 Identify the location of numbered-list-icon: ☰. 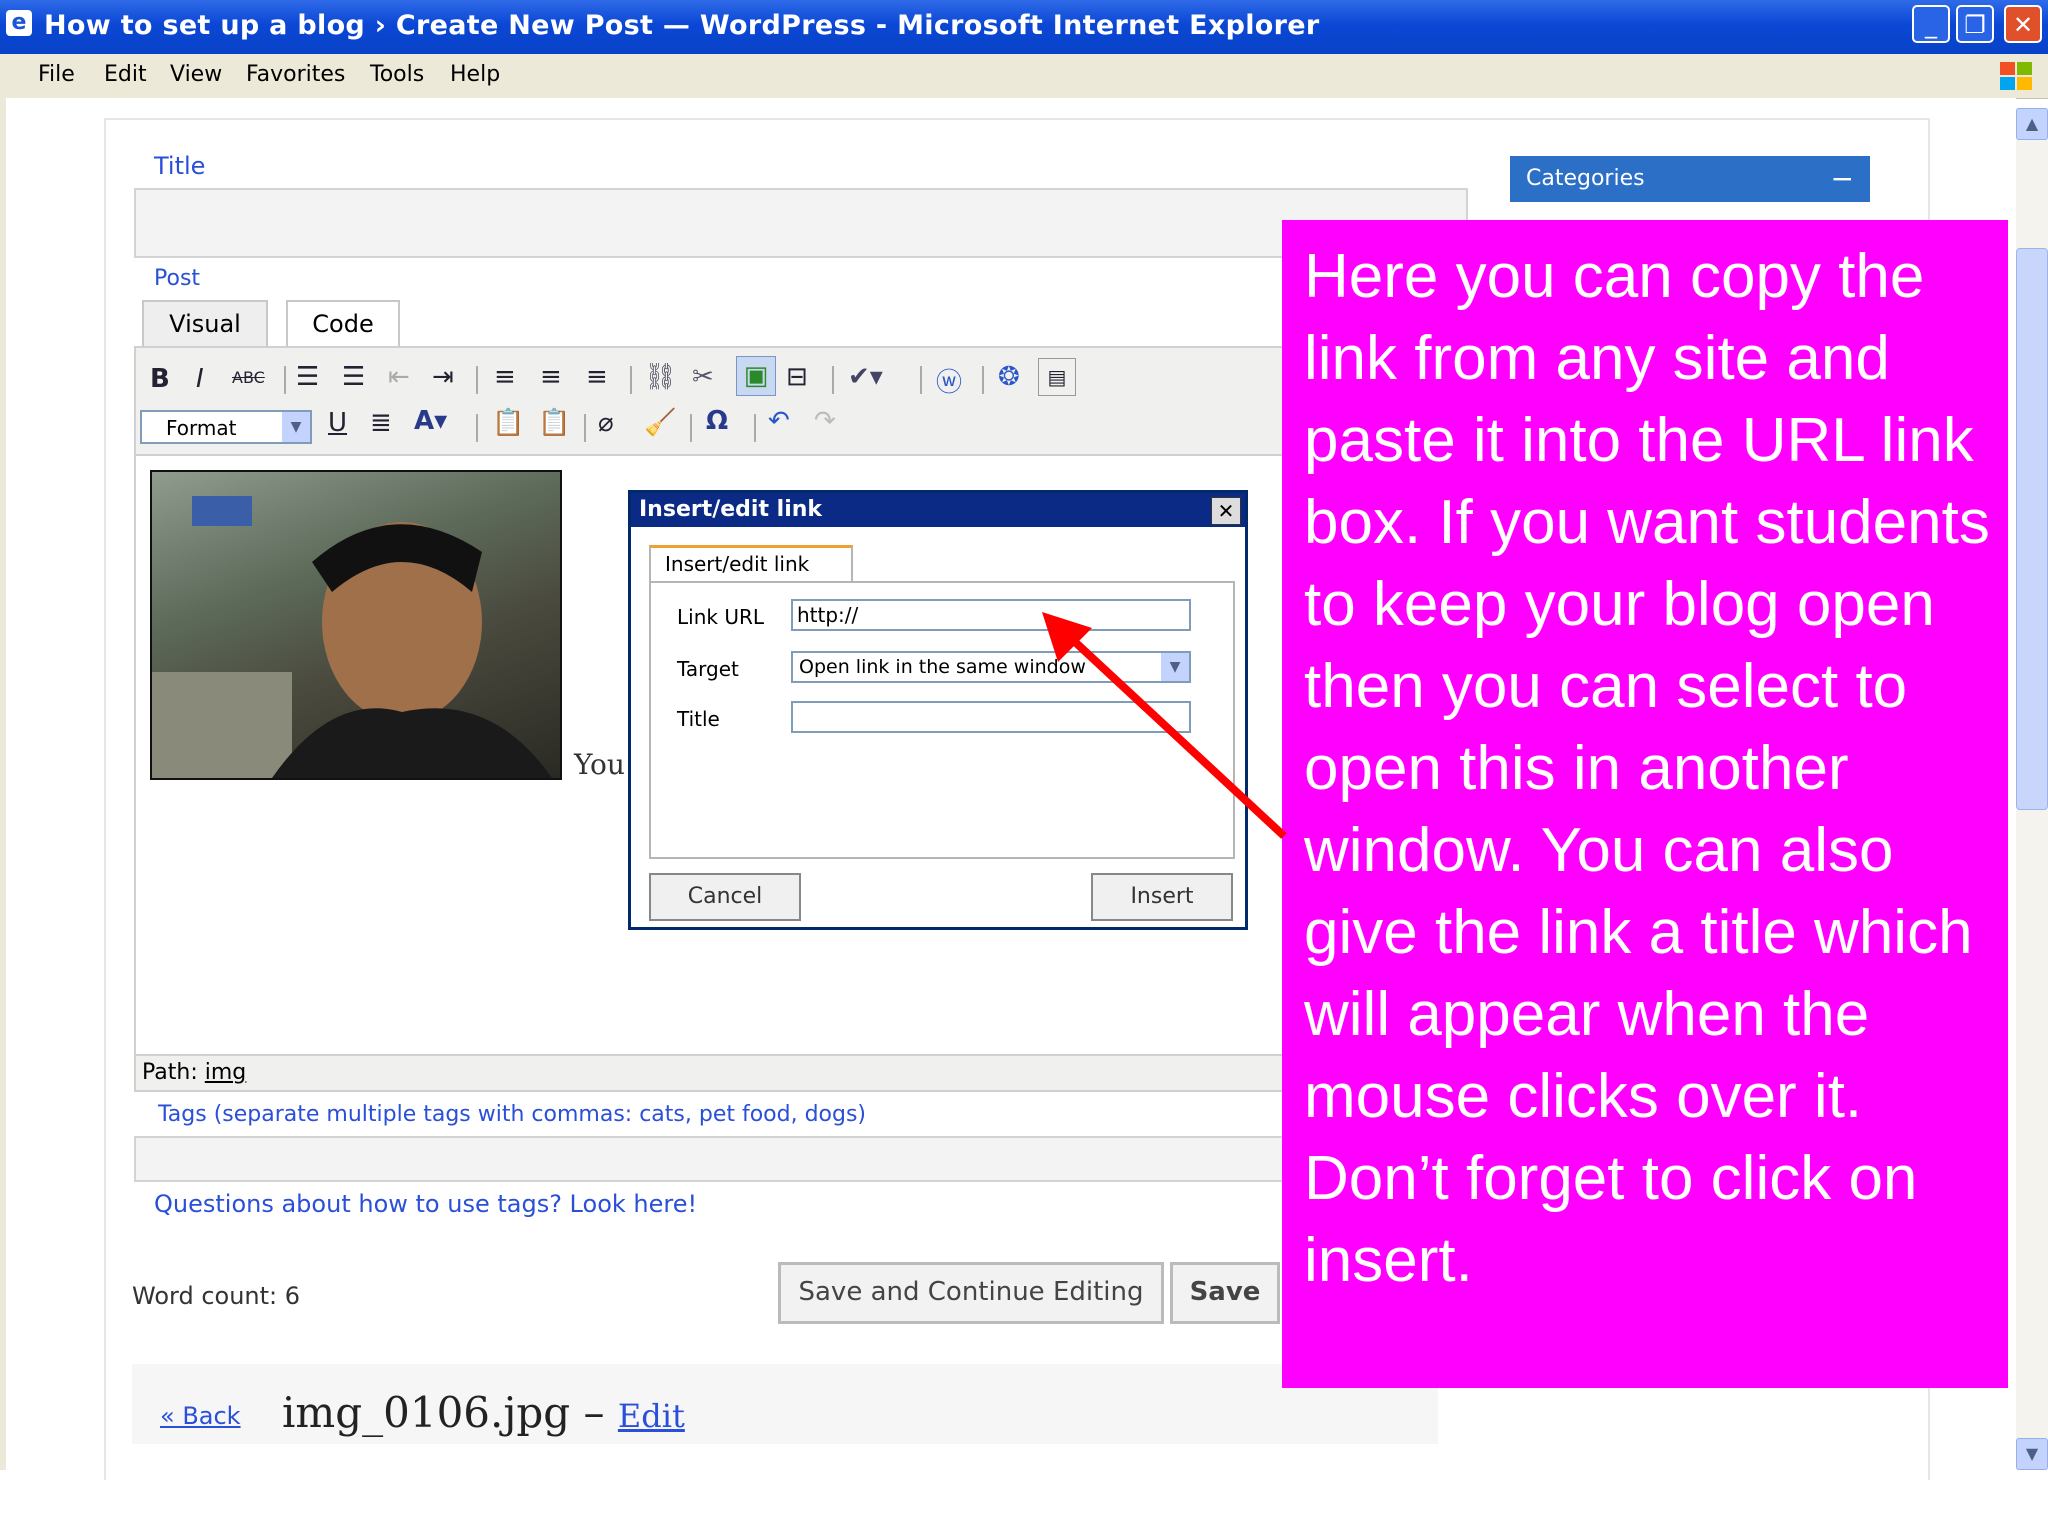
(353, 377).